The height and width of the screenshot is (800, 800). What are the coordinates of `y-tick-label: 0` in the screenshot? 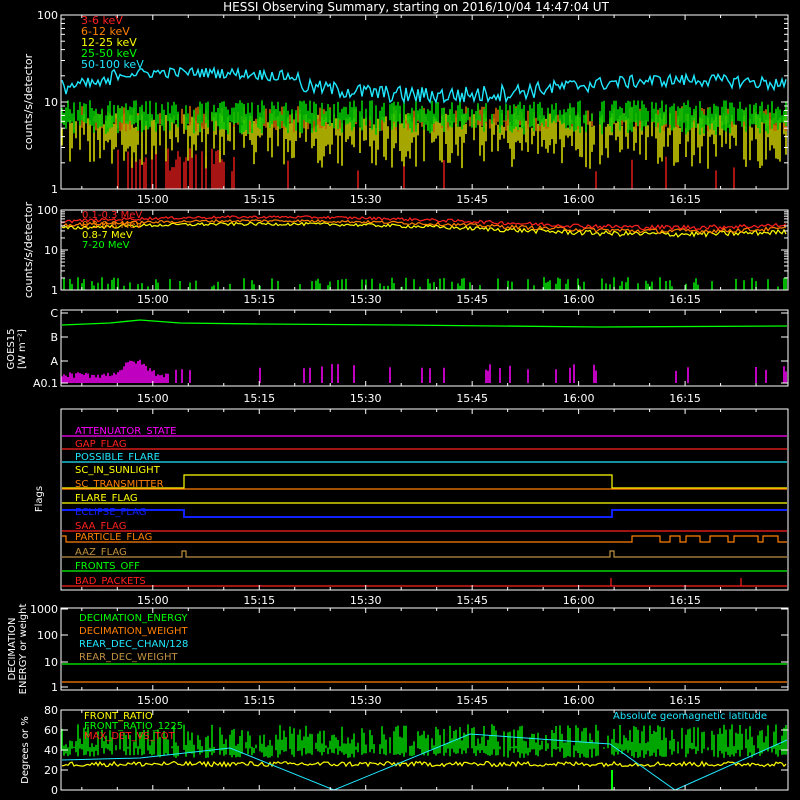 It's located at (54, 790).